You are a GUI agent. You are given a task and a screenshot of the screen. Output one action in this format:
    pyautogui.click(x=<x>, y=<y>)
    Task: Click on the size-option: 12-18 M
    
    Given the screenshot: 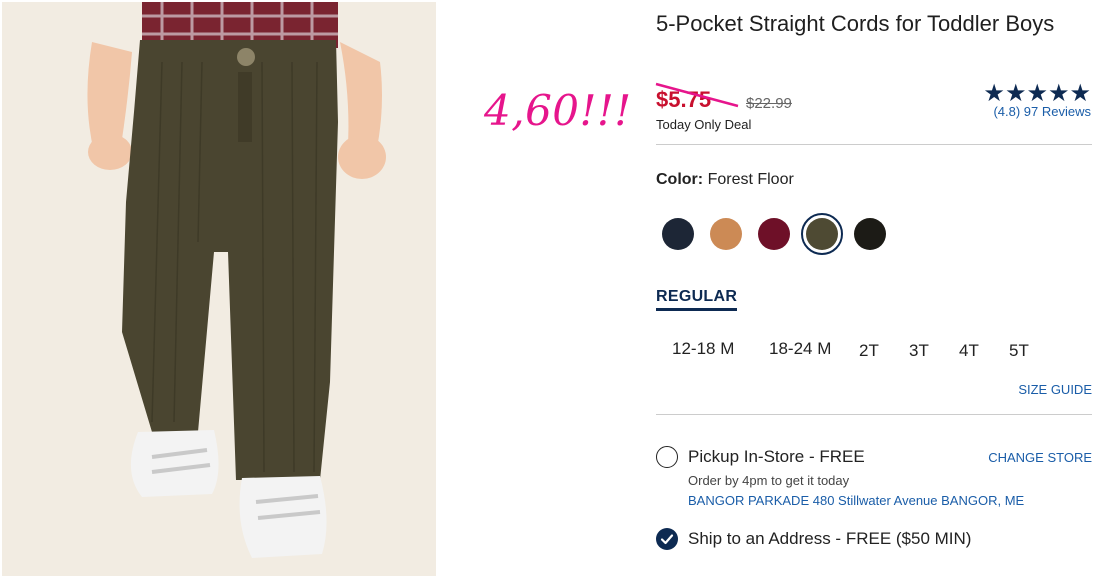 What is the action you would take?
    pyautogui.click(x=703, y=349)
    